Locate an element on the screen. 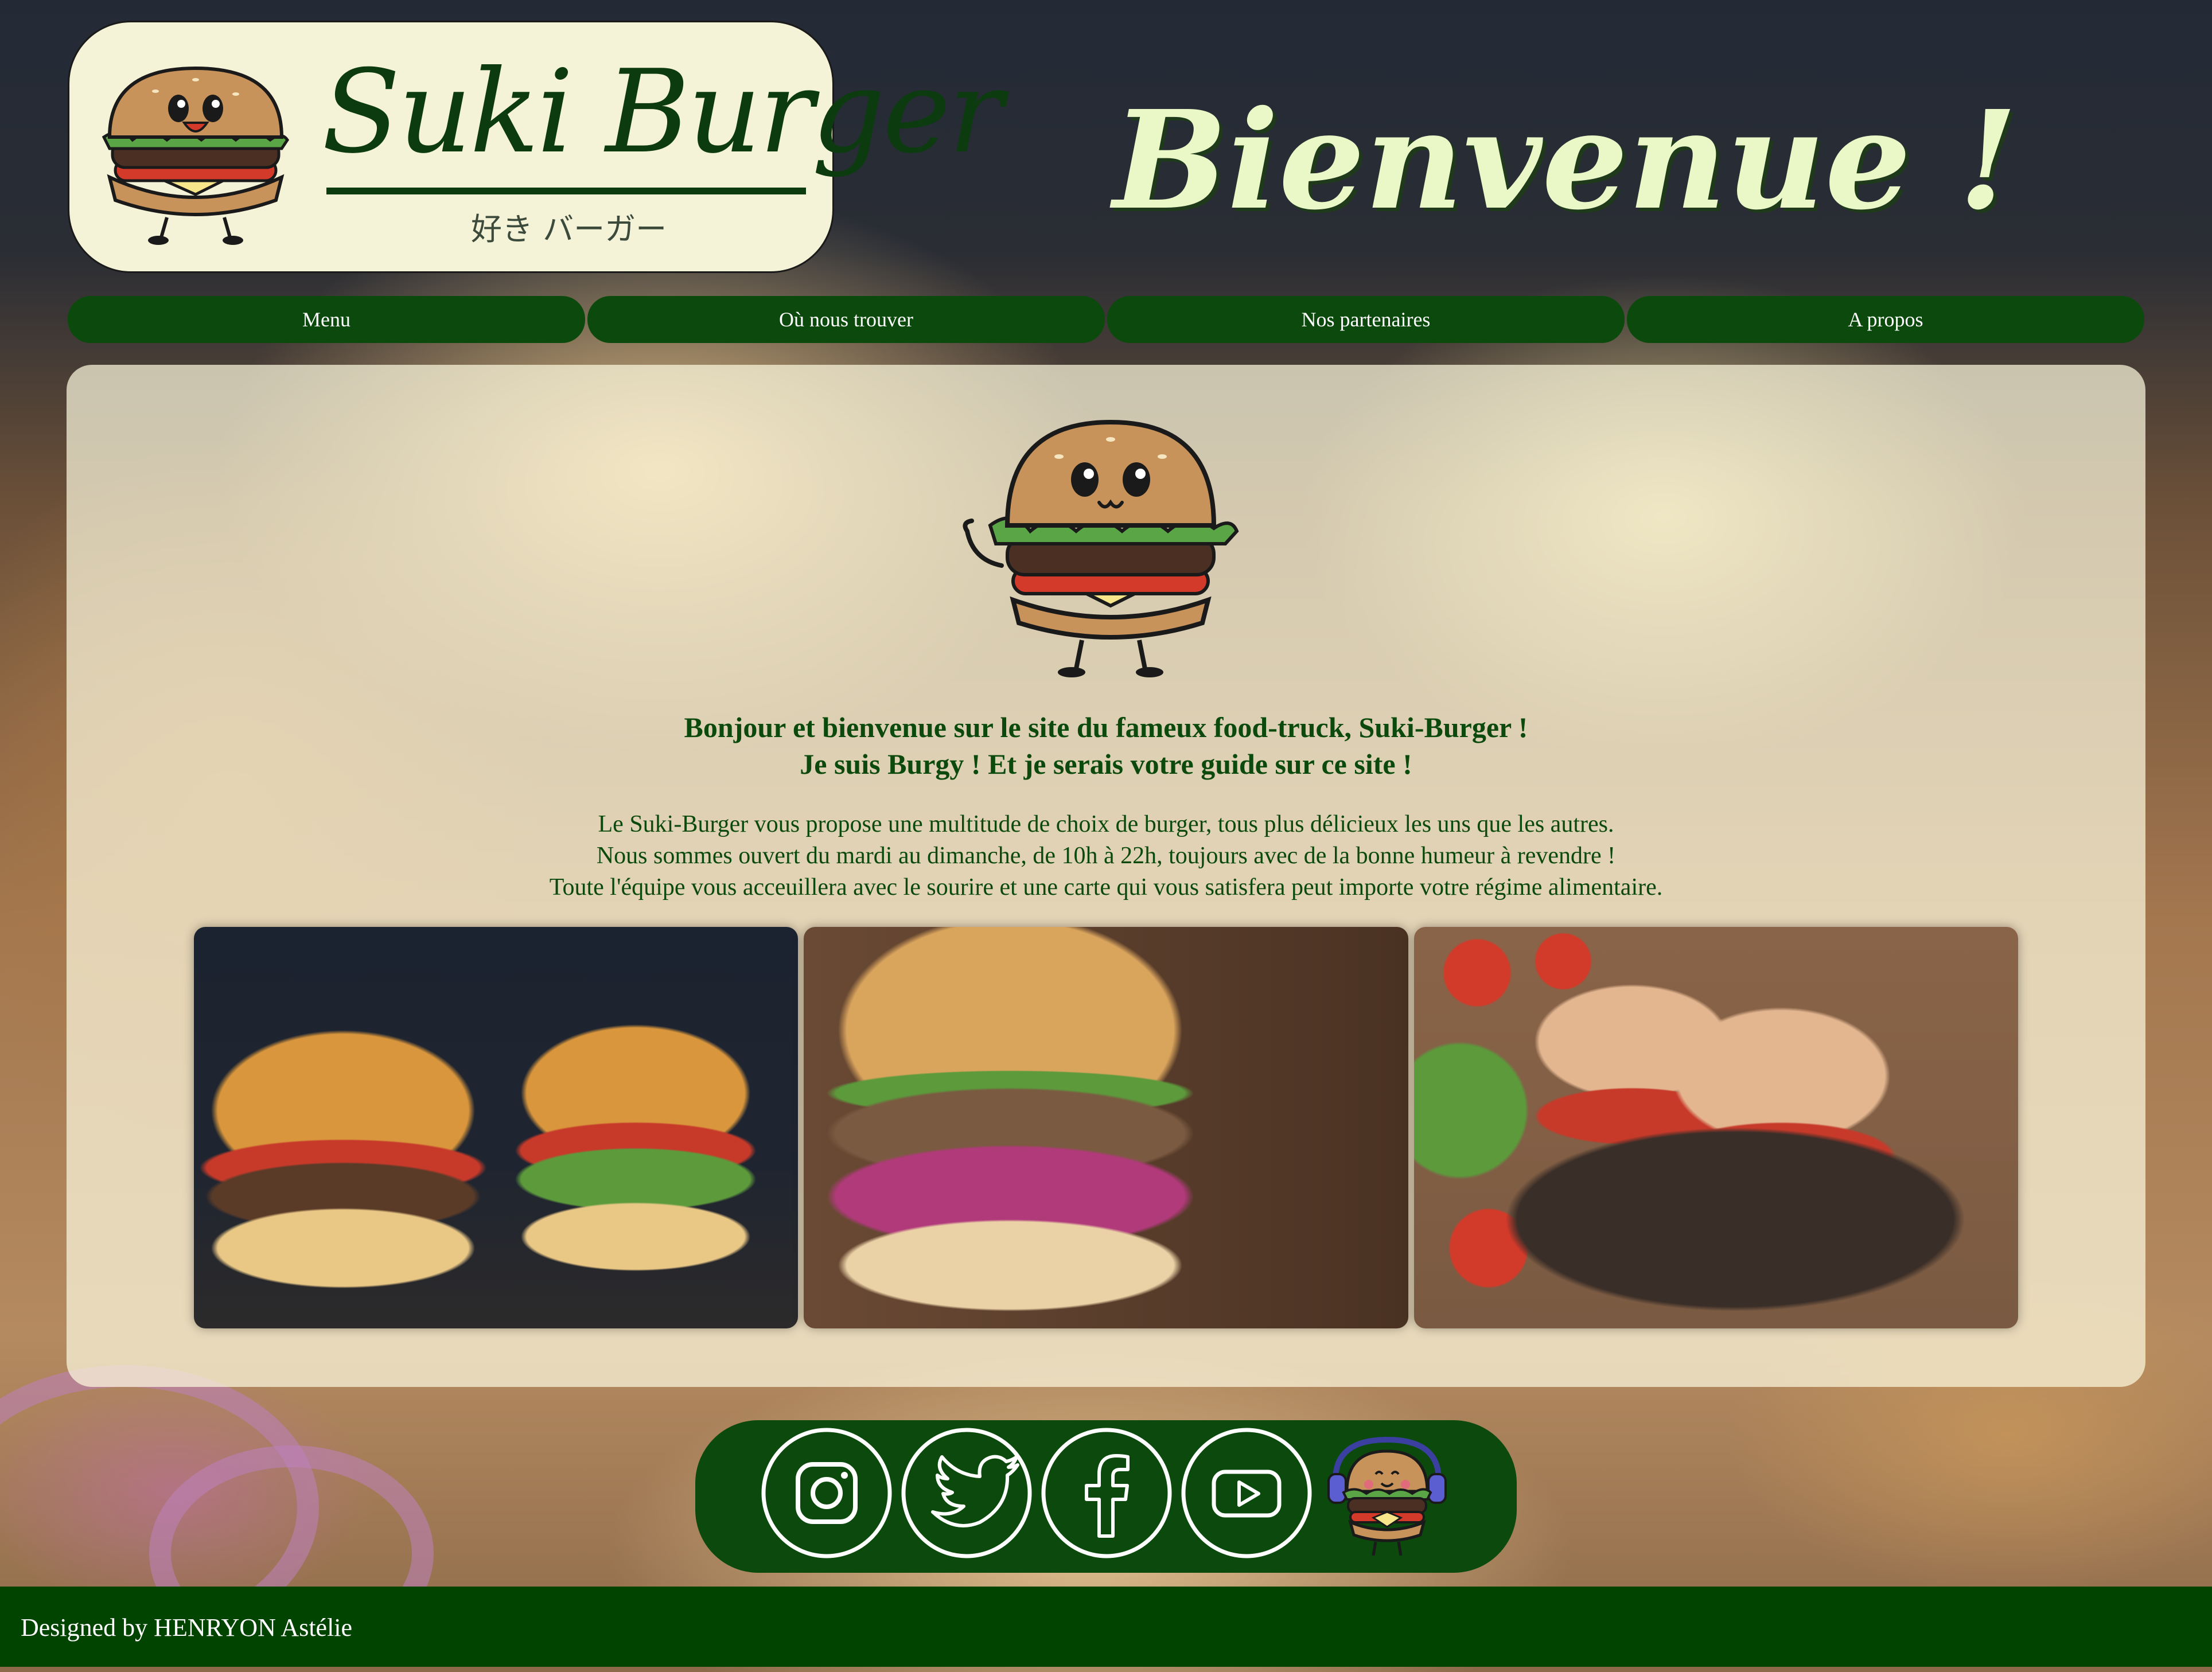  brand-underline is located at coordinates (566, 191).